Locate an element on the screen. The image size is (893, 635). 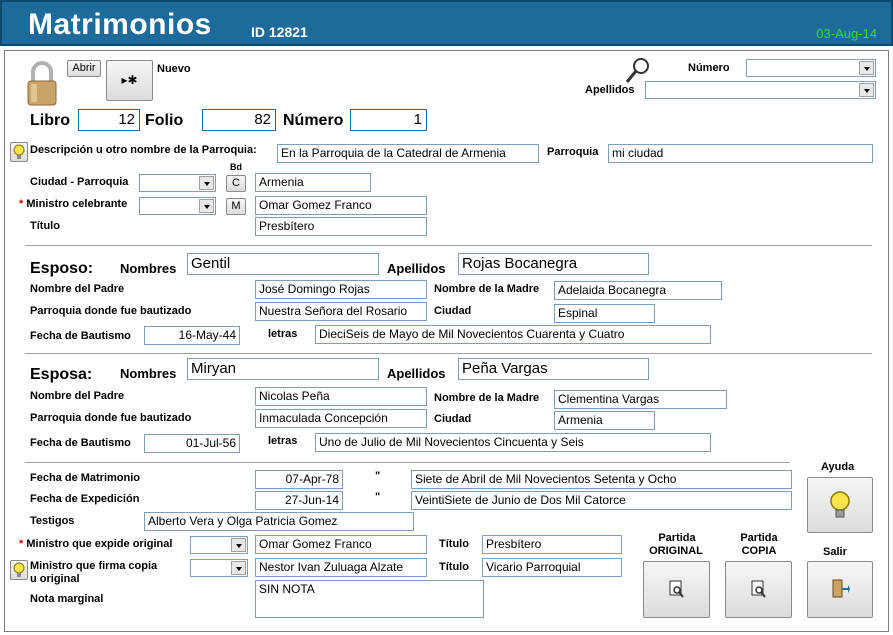
bride-father-label: Nombre del Padre is located at coordinates (77, 396).